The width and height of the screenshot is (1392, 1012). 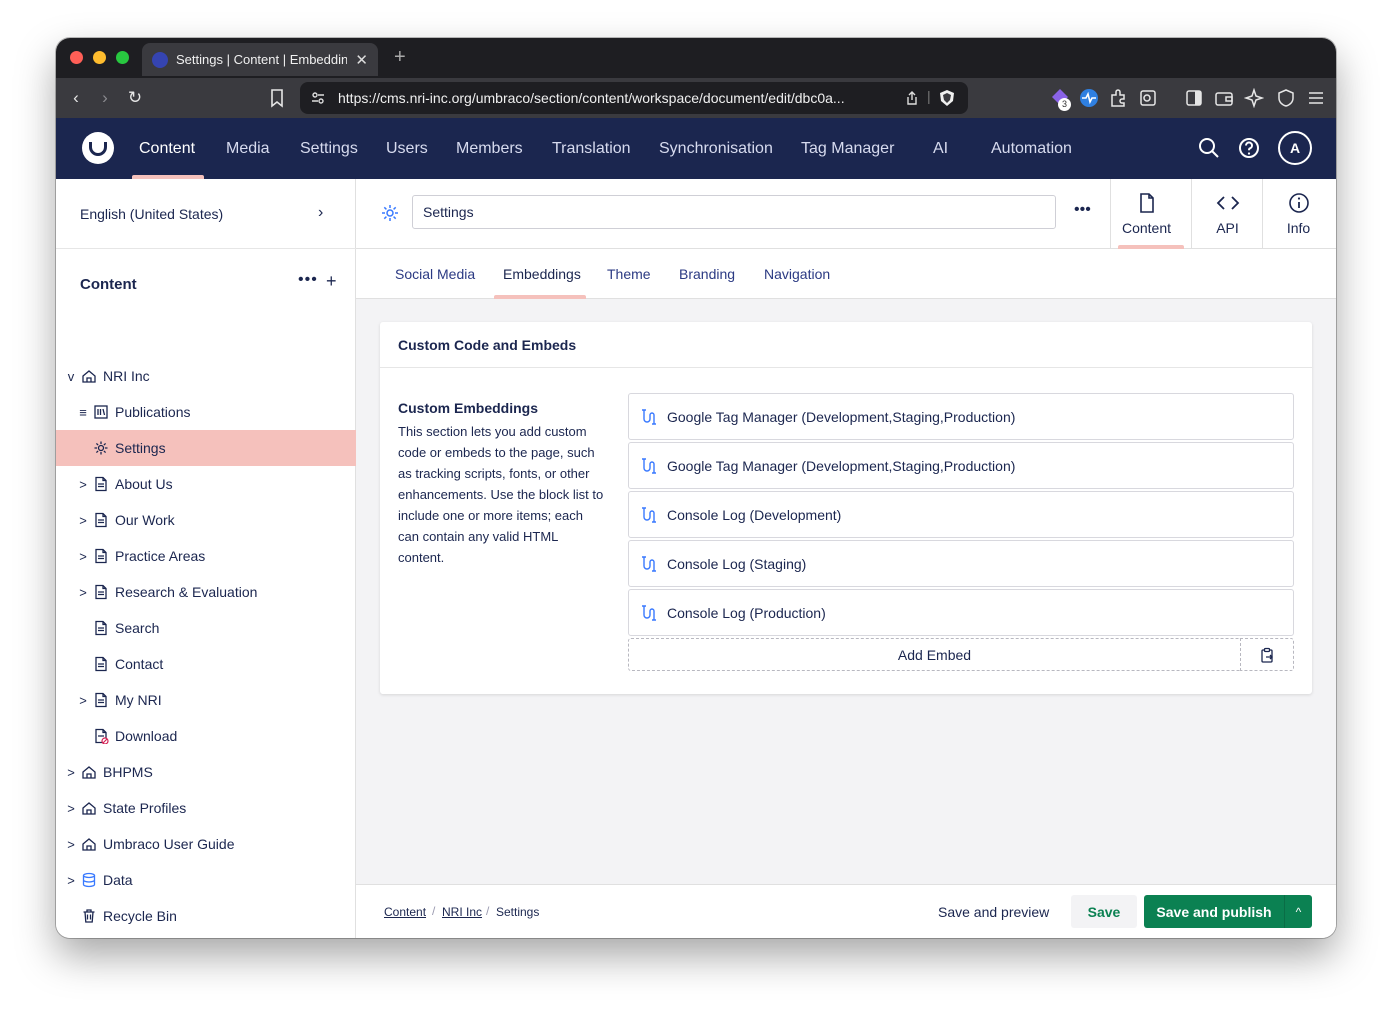 What do you see at coordinates (1194, 98) in the screenshot?
I see `sidebar-toggle-icon` at bounding box center [1194, 98].